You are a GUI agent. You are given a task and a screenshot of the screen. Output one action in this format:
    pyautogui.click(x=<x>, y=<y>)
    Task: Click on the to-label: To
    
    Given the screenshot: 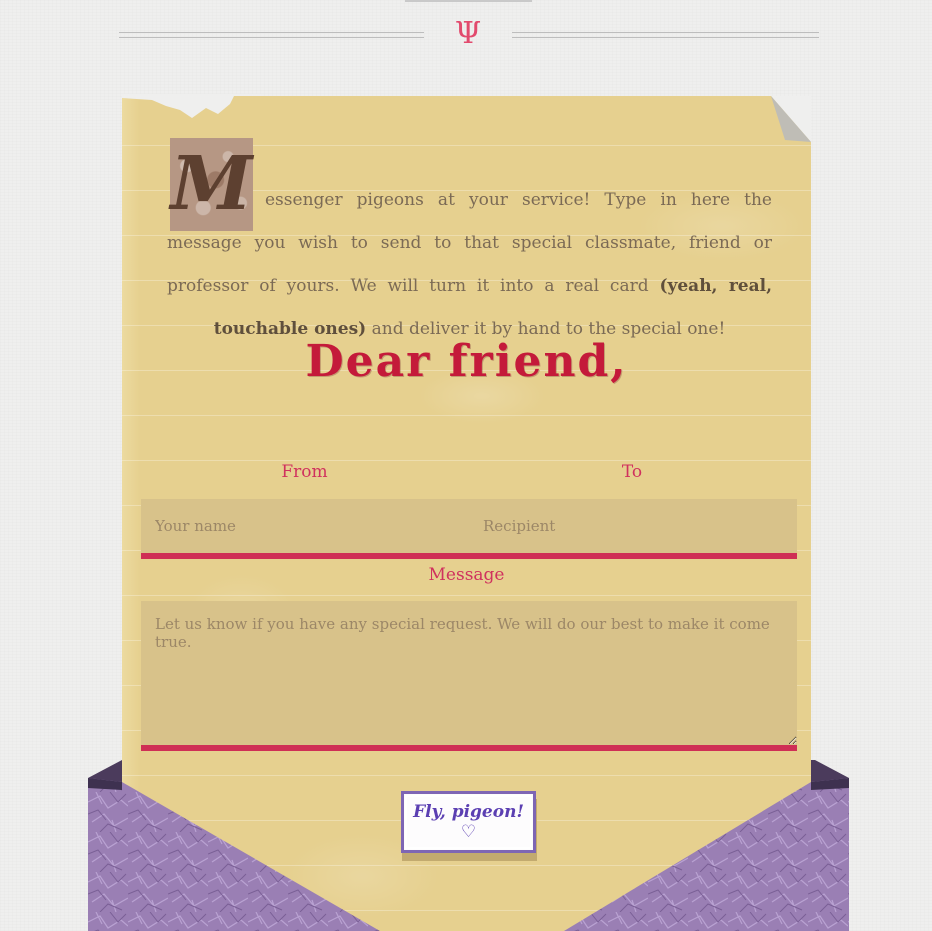 What is the action you would take?
    pyautogui.click(x=632, y=472)
    